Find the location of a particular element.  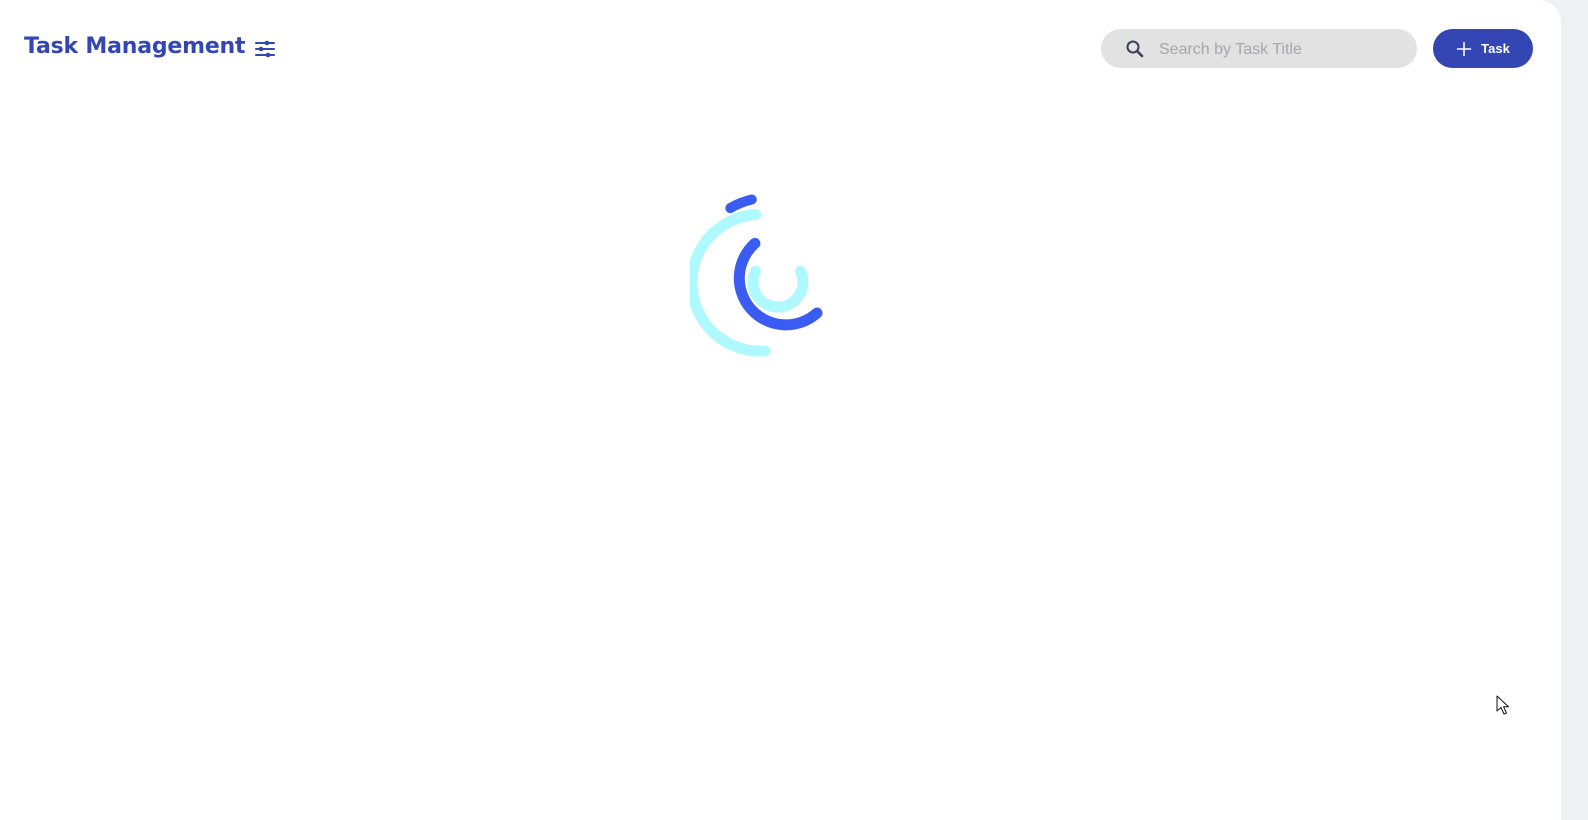

add-task-label: Task is located at coordinates (1495, 48).